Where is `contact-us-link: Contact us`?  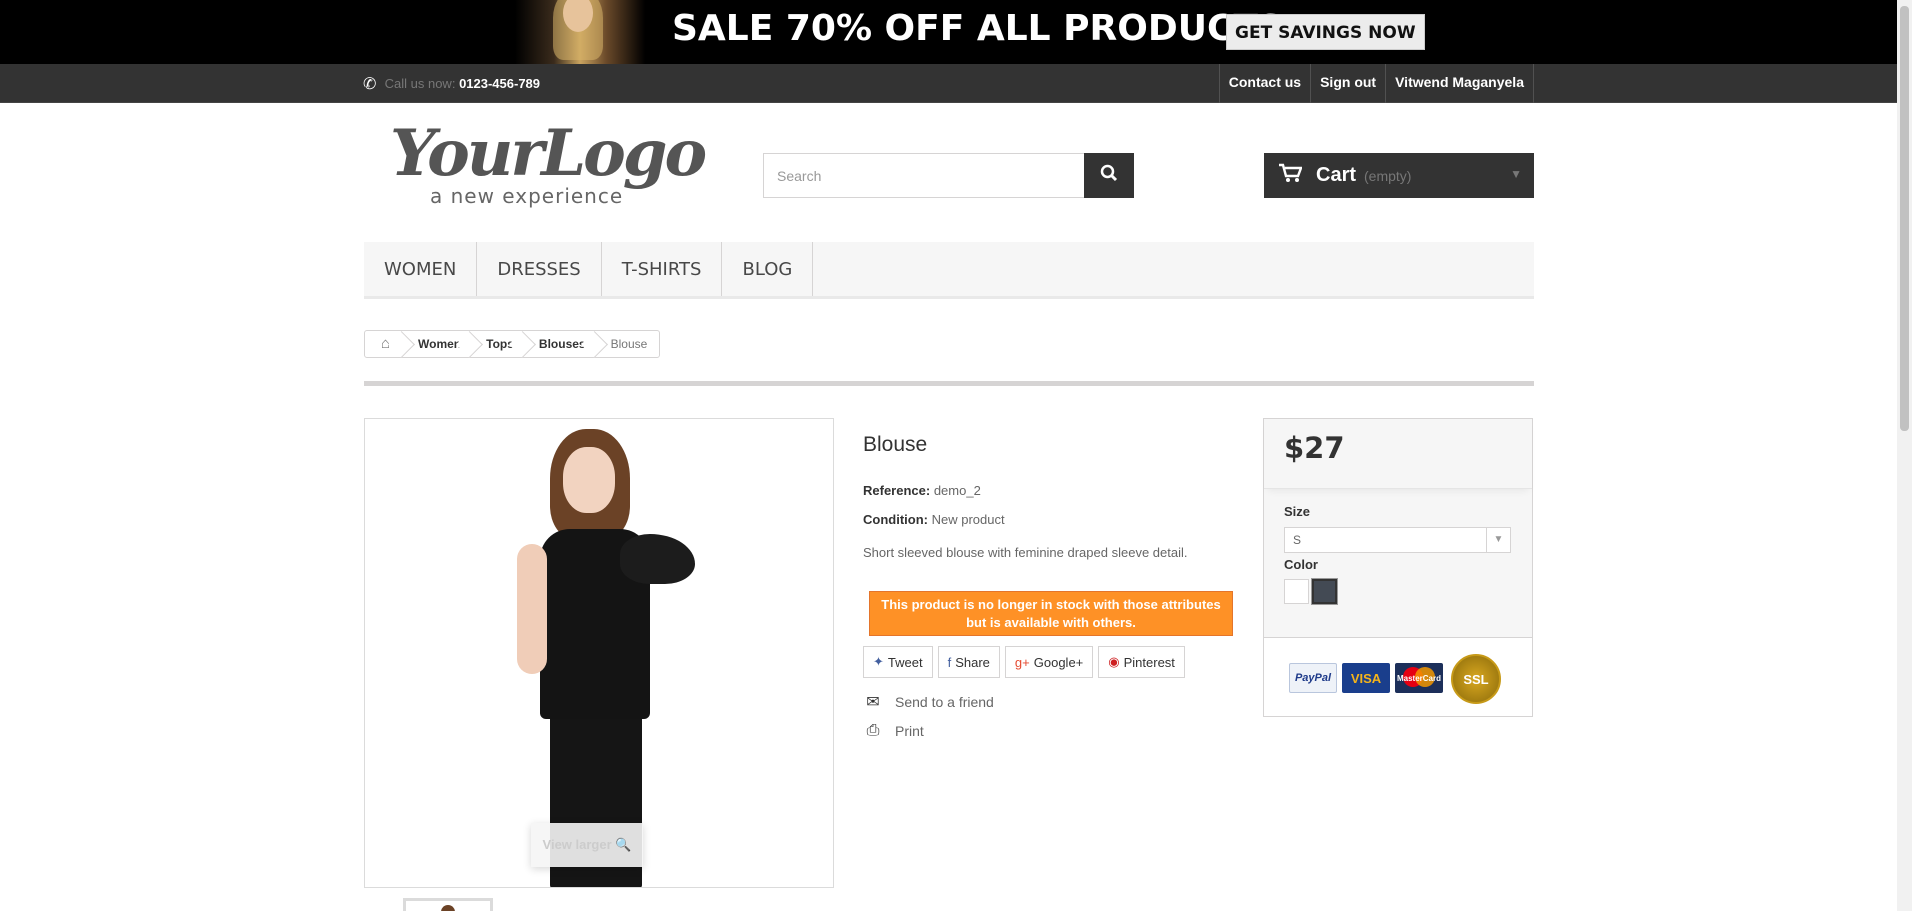 contact-us-link: Contact us is located at coordinates (1264, 83).